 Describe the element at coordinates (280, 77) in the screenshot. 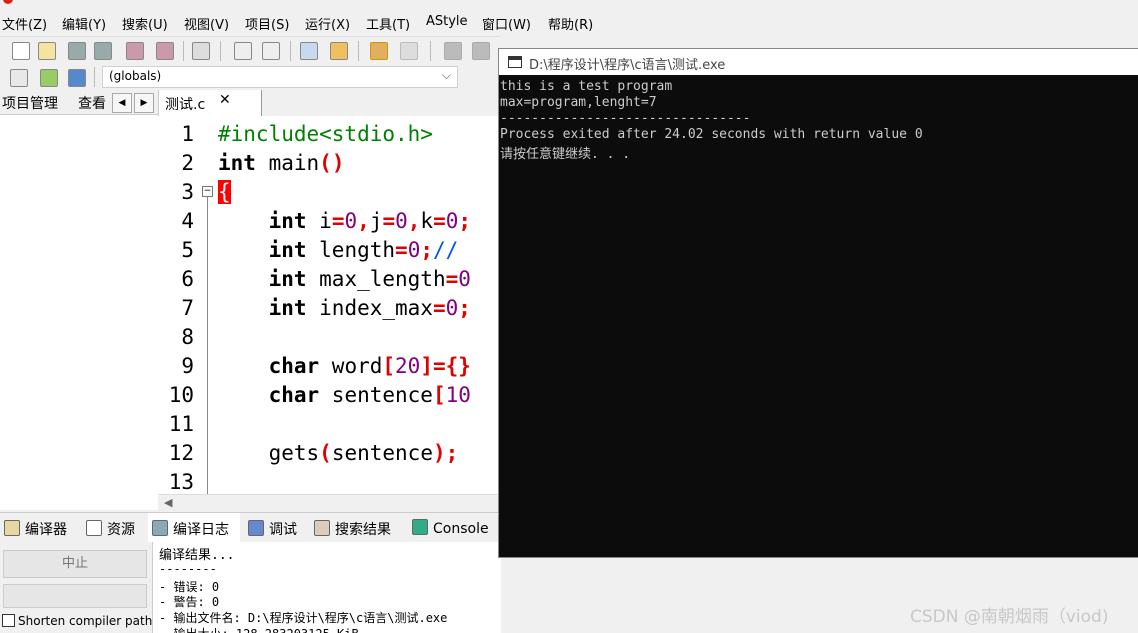

I see `scope-dropdown: (globals) ⌵` at that location.